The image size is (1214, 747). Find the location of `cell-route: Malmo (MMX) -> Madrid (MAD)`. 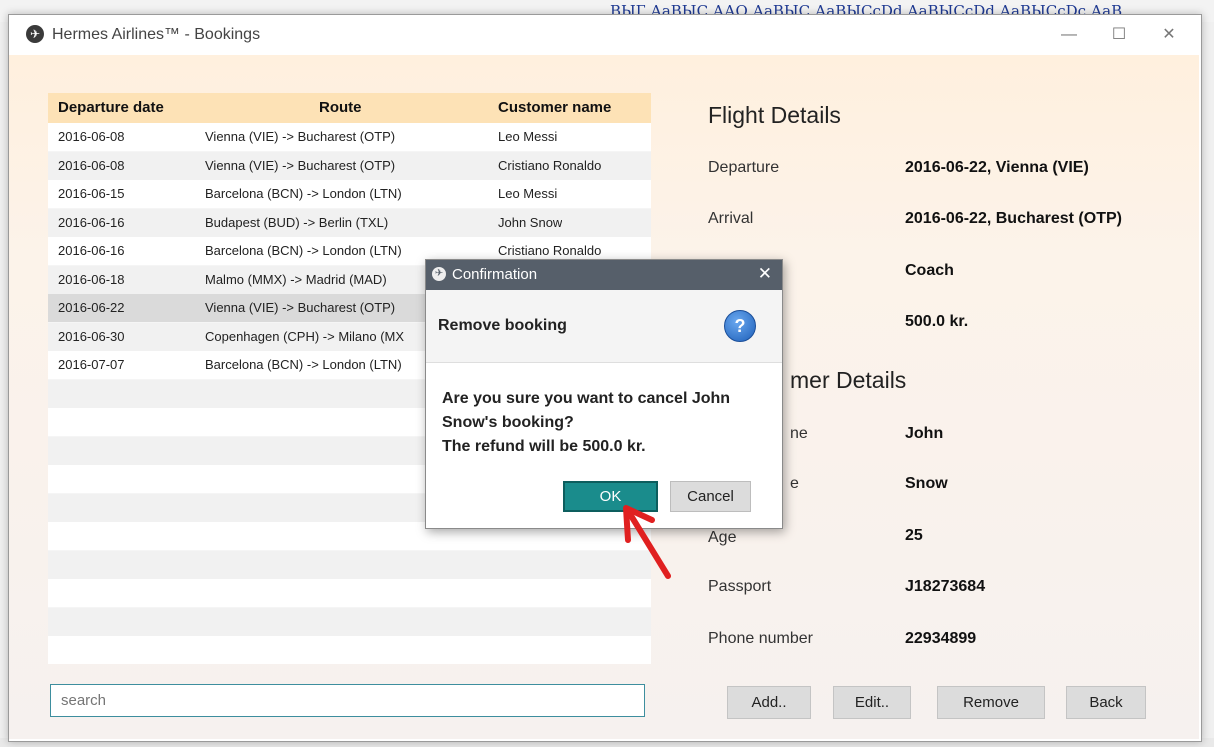

cell-route: Malmo (MMX) -> Madrid (MAD) is located at coordinates (296, 279).